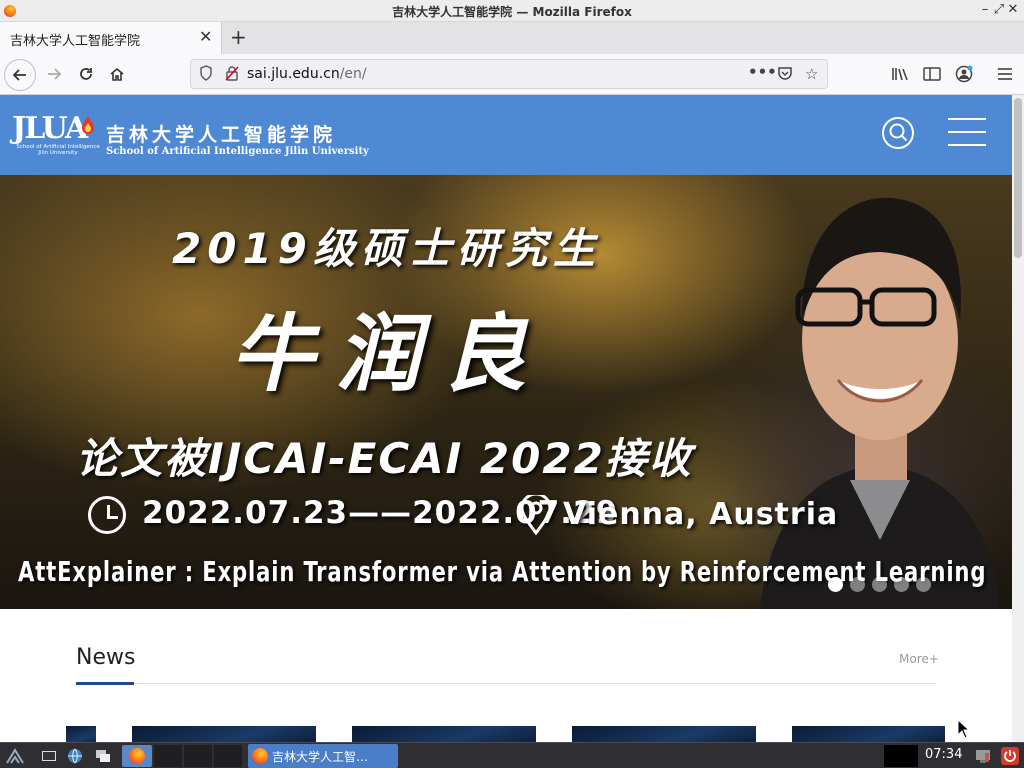 The height and width of the screenshot is (768, 1024). I want to click on reload-button, so click(86, 74).